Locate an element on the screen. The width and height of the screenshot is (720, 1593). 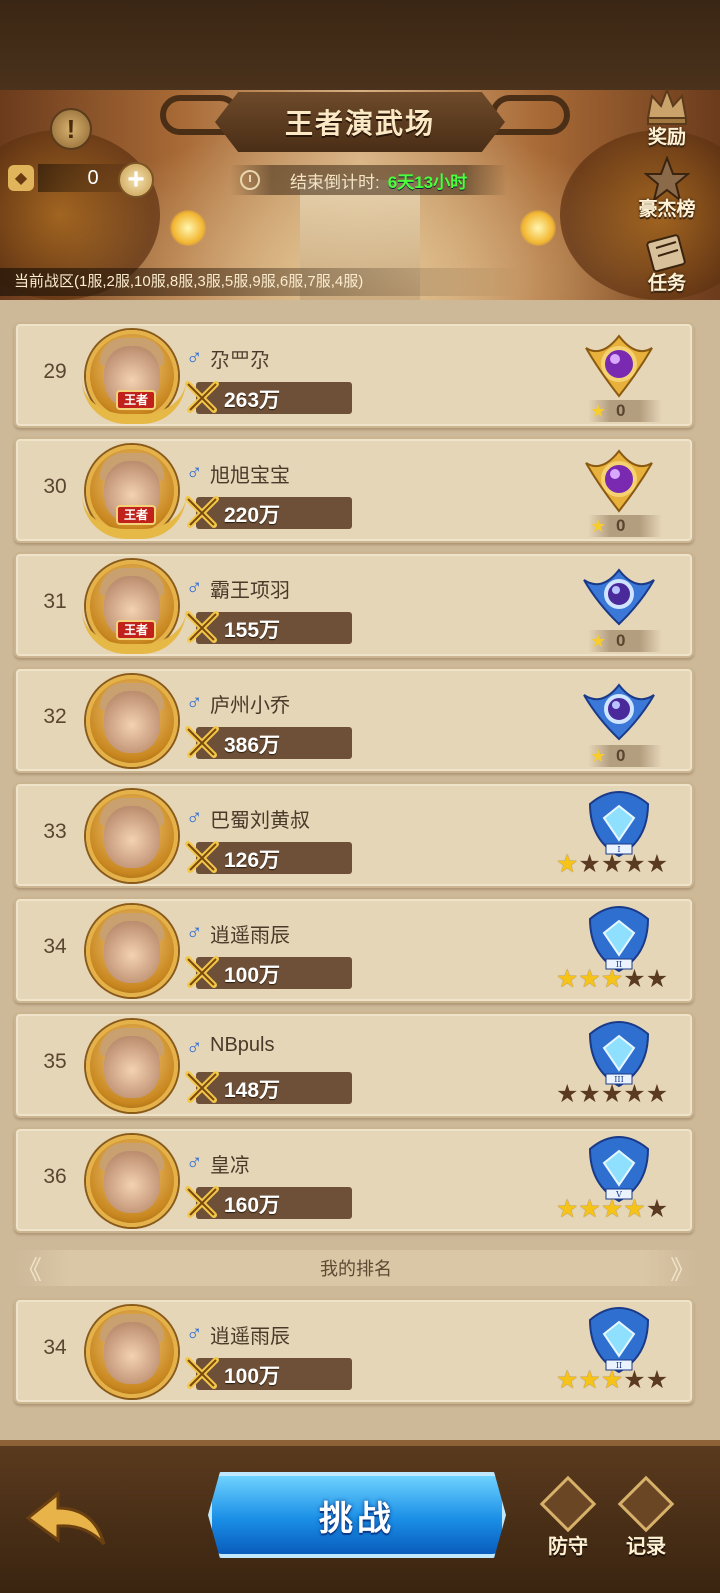
ranking-row: 35 ♂ NBpuls 148万 III ★ ★ ★ ★ ★ is located at coordinates (354, 1065).